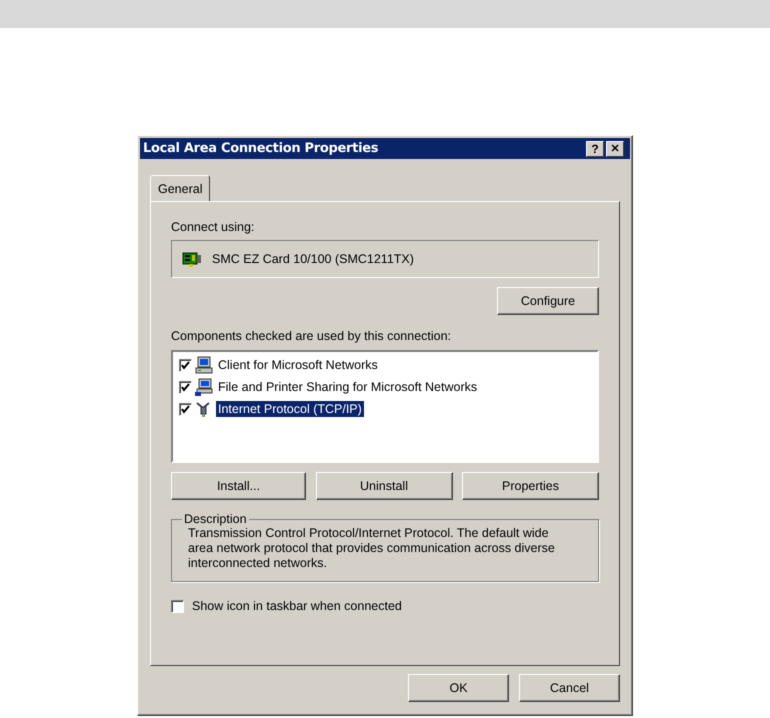 This screenshot has width=770, height=718. Describe the element at coordinates (384, 486) in the screenshot. I see `component-action-button: Uninstall` at that location.